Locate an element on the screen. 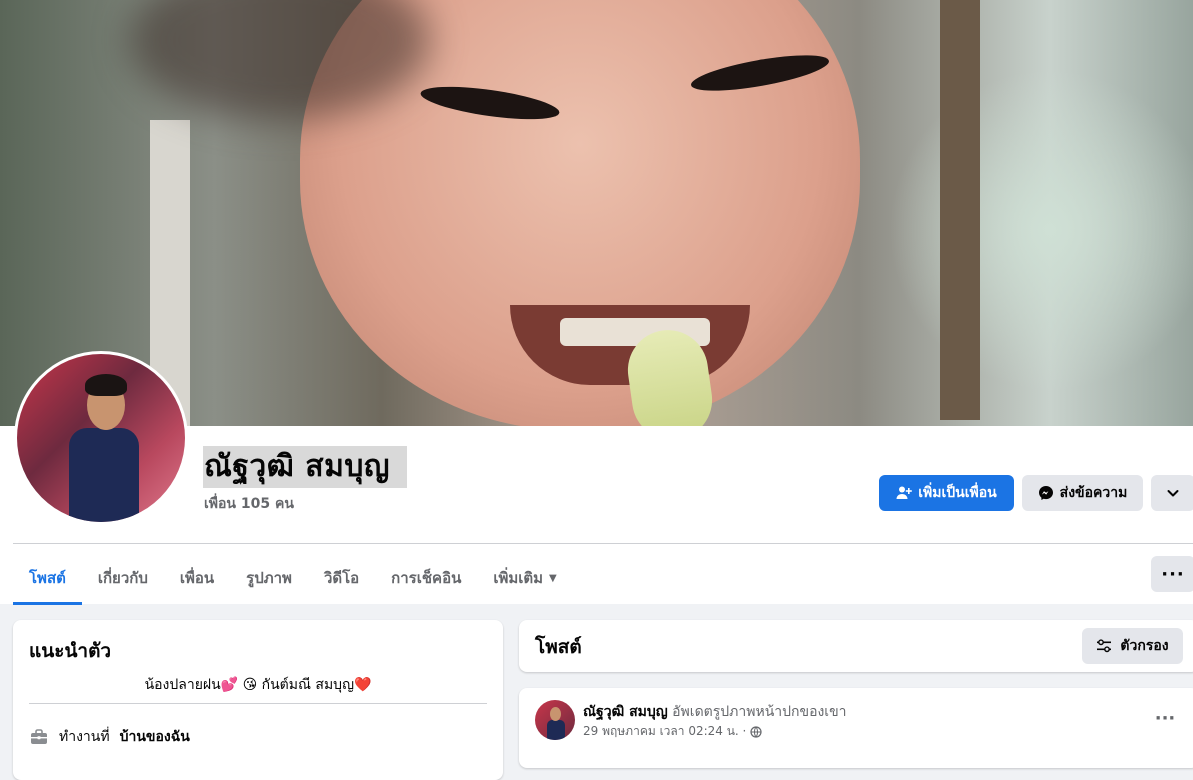 The width and height of the screenshot is (1193, 780). tab-label: รูปภาพ is located at coordinates (269, 578).